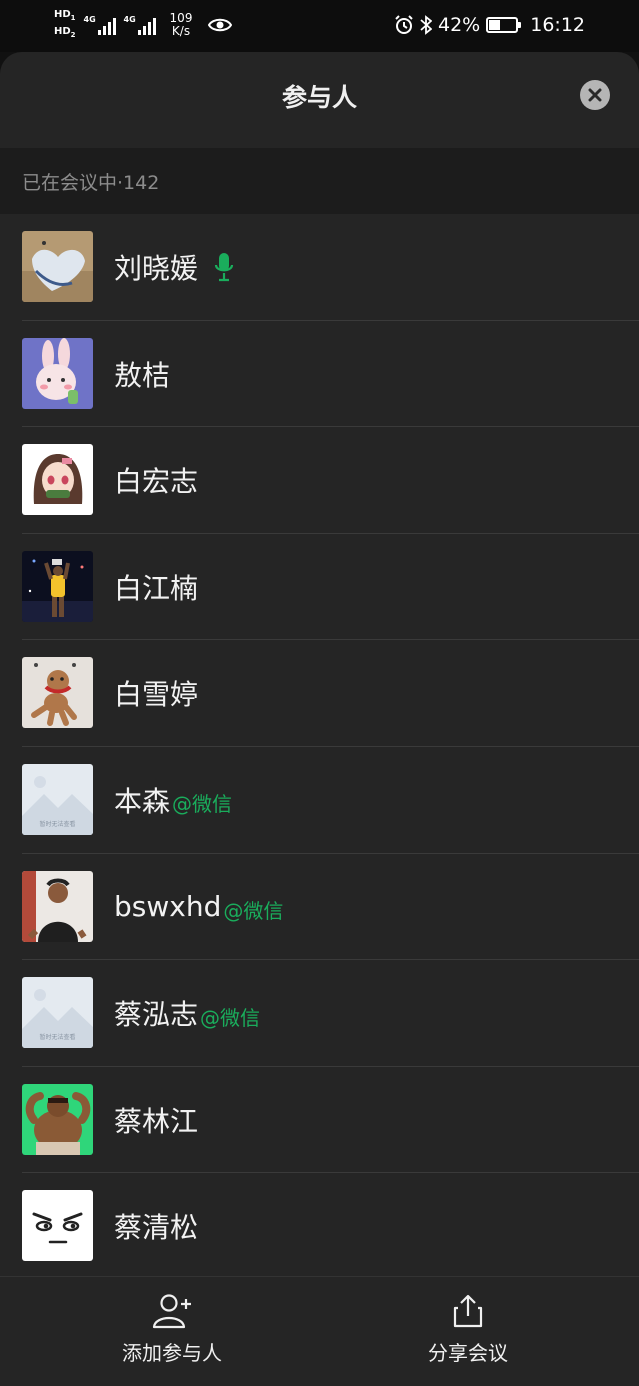  Describe the element at coordinates (73, 18) in the screenshot. I see `hd1-sub: 1` at that location.